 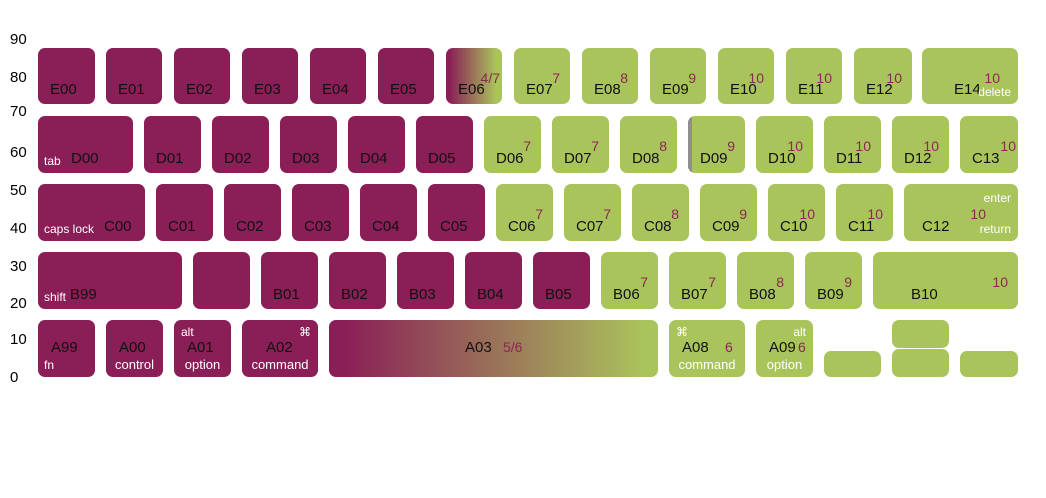 What do you see at coordinates (796, 212) in the screenshot?
I see `key-c10: C10 10` at bounding box center [796, 212].